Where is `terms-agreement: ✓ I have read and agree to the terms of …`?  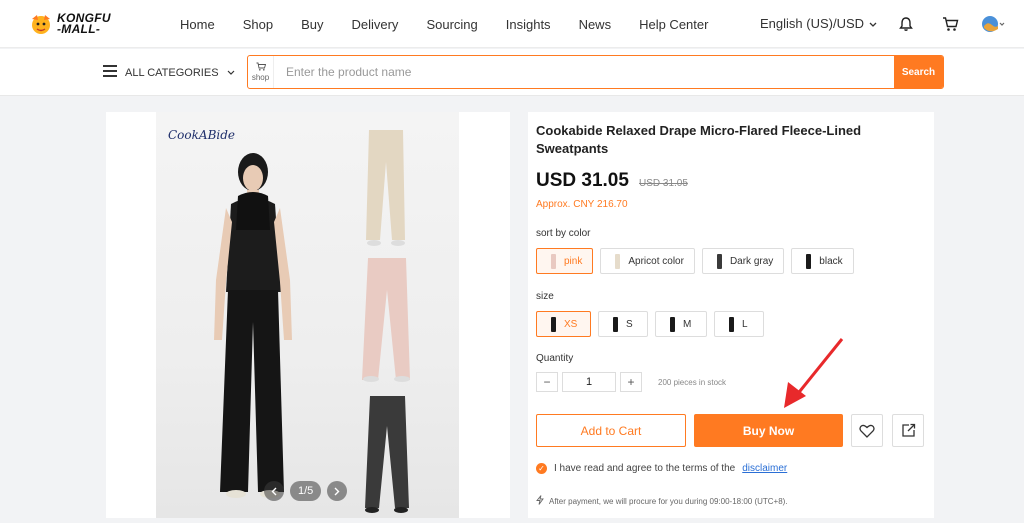 terms-agreement: ✓ I have read and agree to the terms of … is located at coordinates (661, 468).